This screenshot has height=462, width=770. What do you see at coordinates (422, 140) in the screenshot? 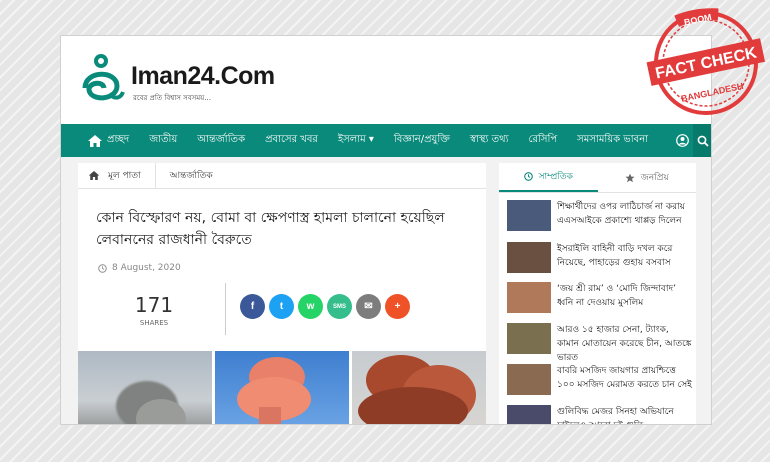
I see `nav-item-science-tech: বিজ্ঞান/প্রযুক্তি` at bounding box center [422, 140].